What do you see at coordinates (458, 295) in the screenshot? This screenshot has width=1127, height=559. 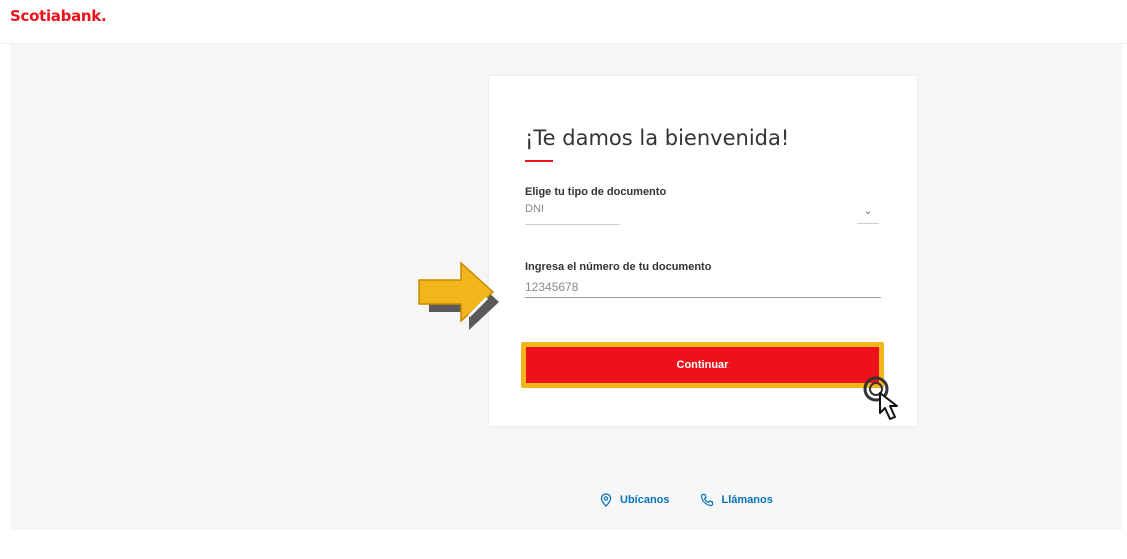 I see `yellow-arrow-icon` at bounding box center [458, 295].